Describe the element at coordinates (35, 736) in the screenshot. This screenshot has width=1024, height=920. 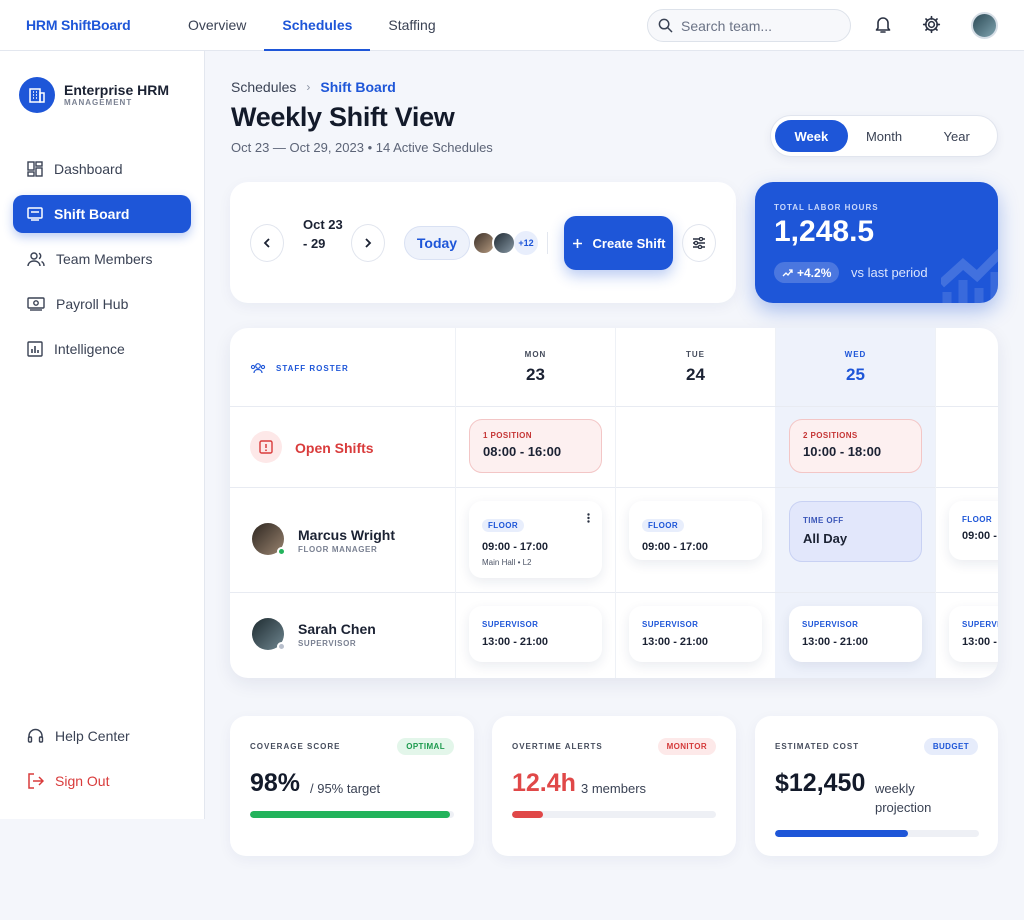
I see `headset-icon` at that location.